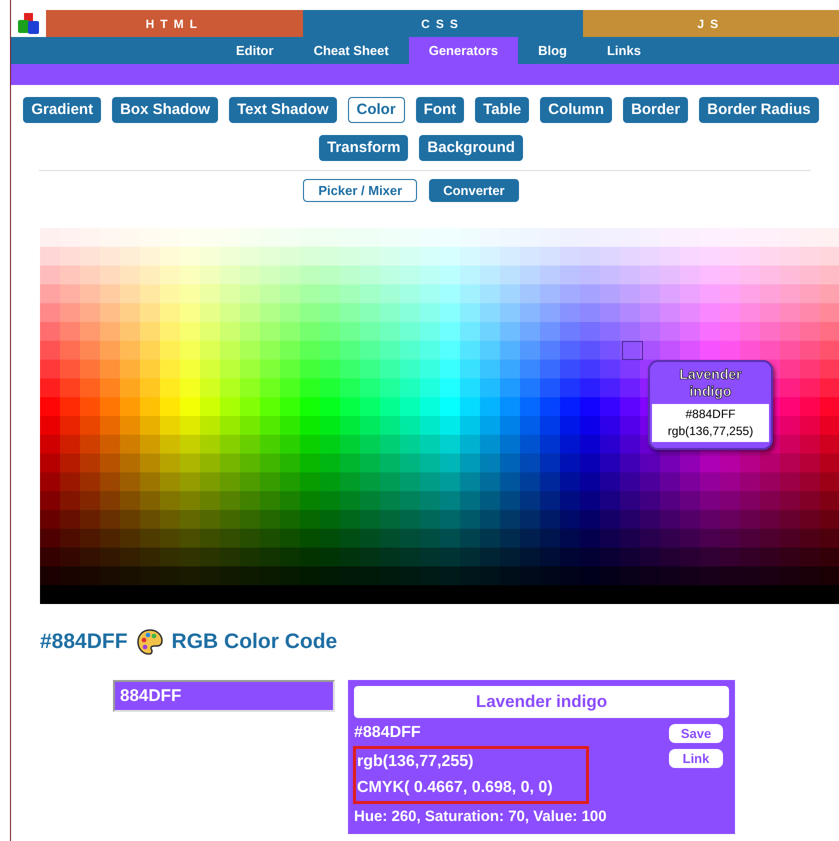 The width and height of the screenshot is (839, 841). What do you see at coordinates (255, 642) in the screenshot?
I see `color-code-title: RGB Color Code` at bounding box center [255, 642].